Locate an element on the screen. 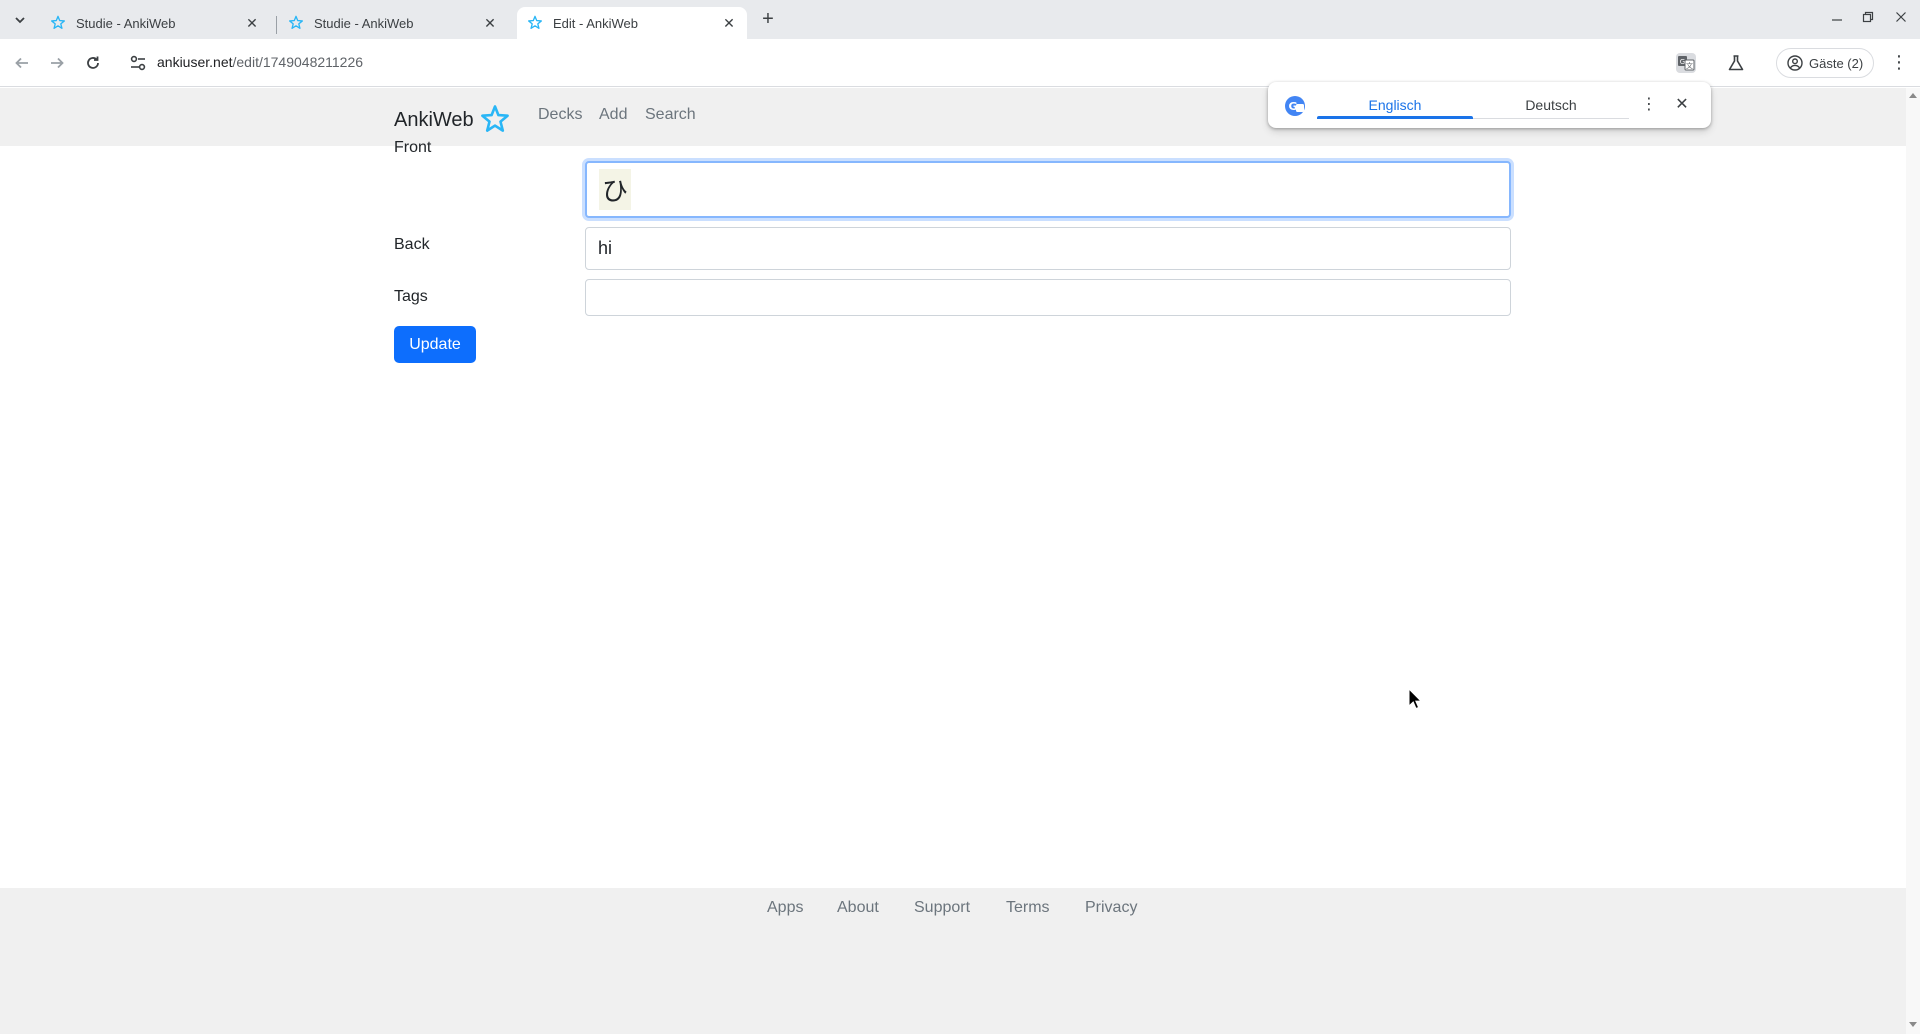 This screenshot has height=1034, width=1920. site-footer: Apps About Support Terms Privacy is located at coordinates (953, 961).